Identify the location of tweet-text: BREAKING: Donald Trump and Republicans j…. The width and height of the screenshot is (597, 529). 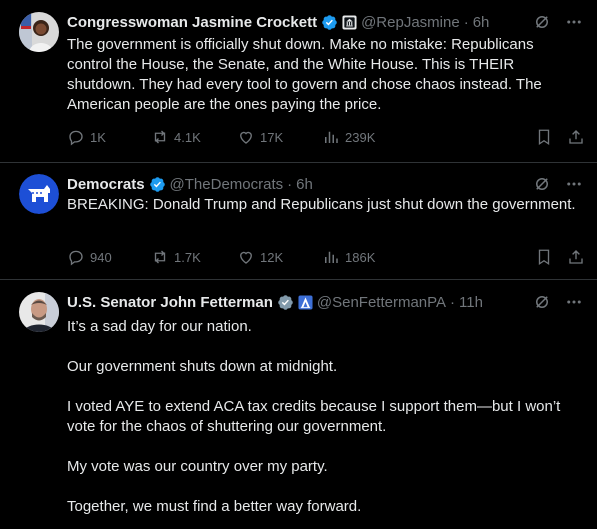
(321, 204).